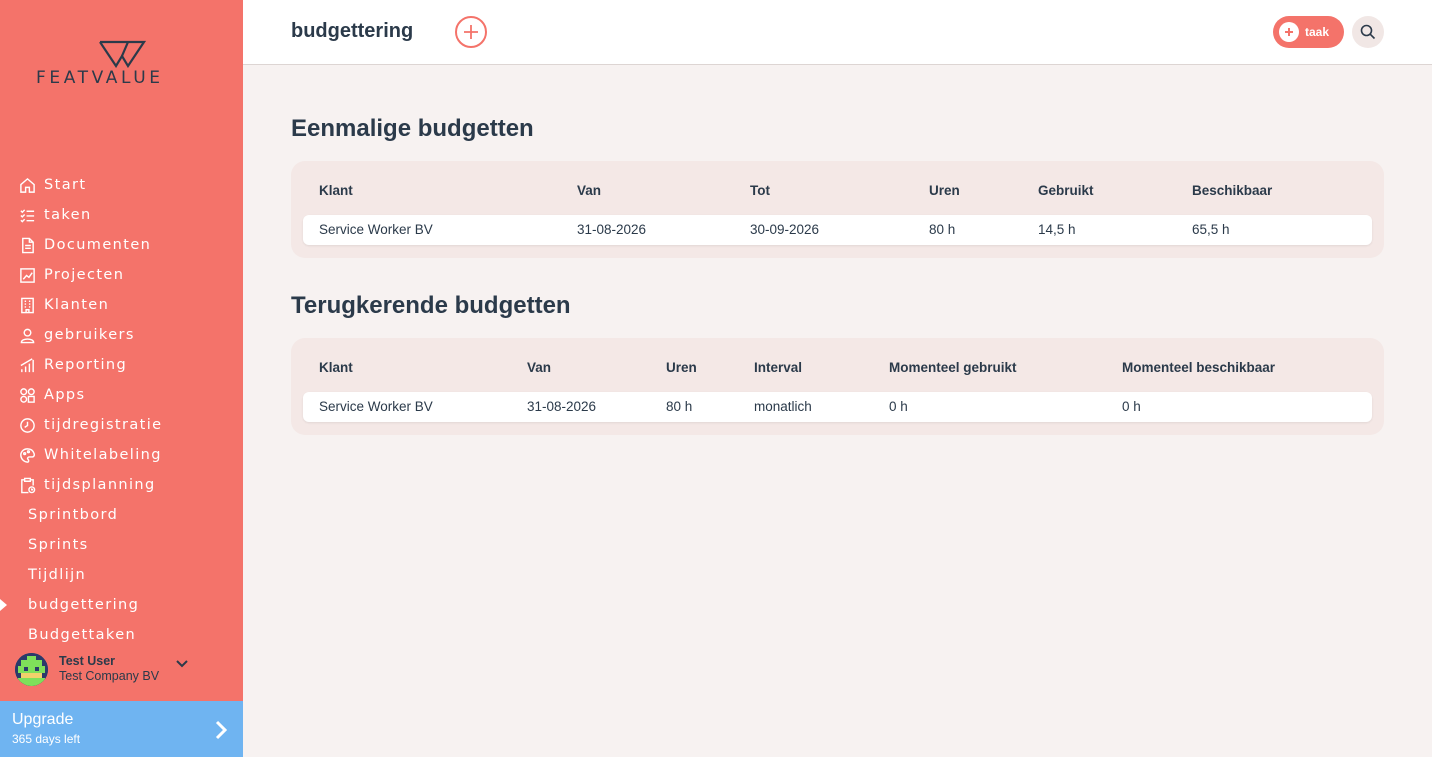  What do you see at coordinates (121, 215) in the screenshot?
I see `sidebar-item-taken: taken` at bounding box center [121, 215].